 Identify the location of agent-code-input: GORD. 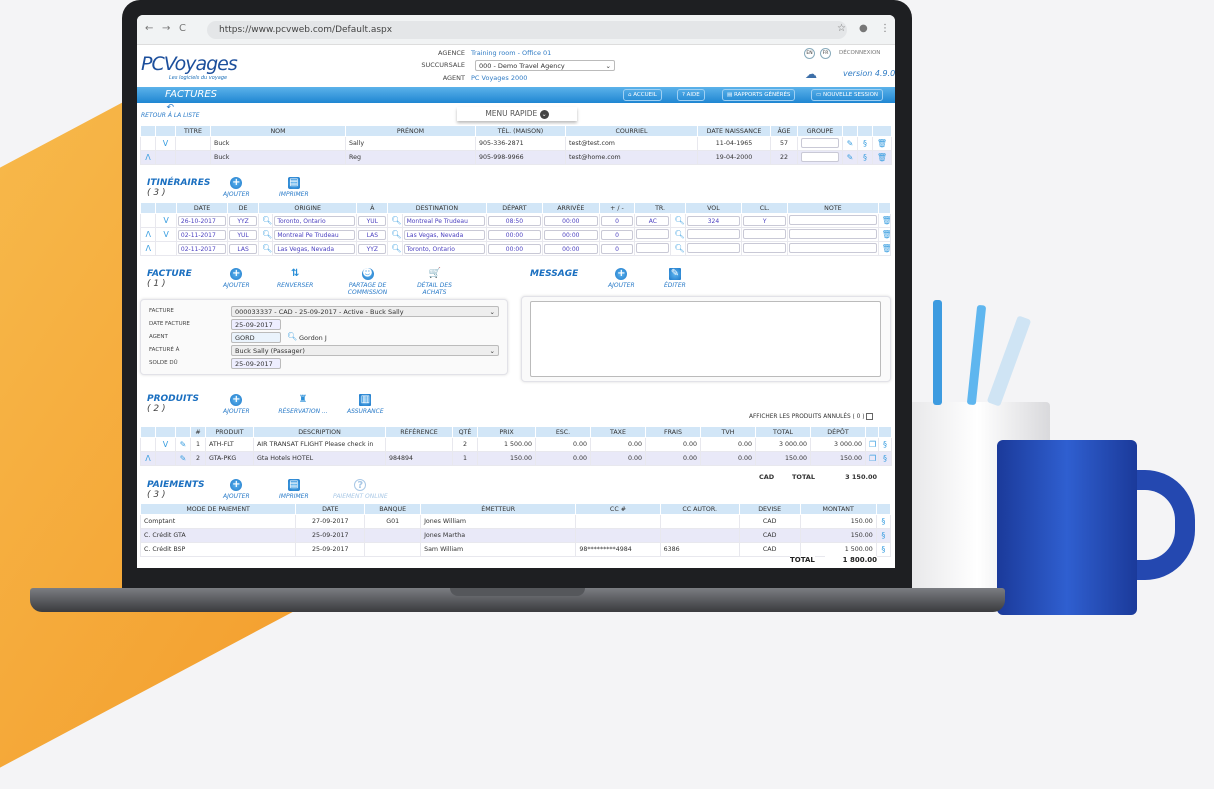
(256, 337).